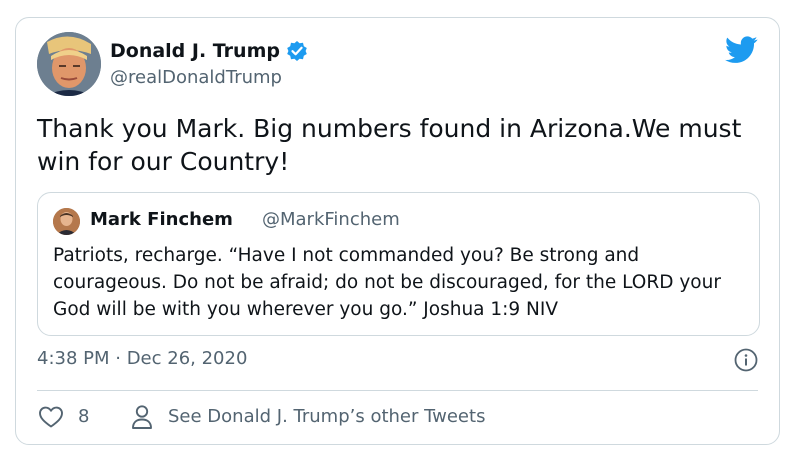 The height and width of the screenshot is (464, 799). I want to click on avatar, so click(69, 64).